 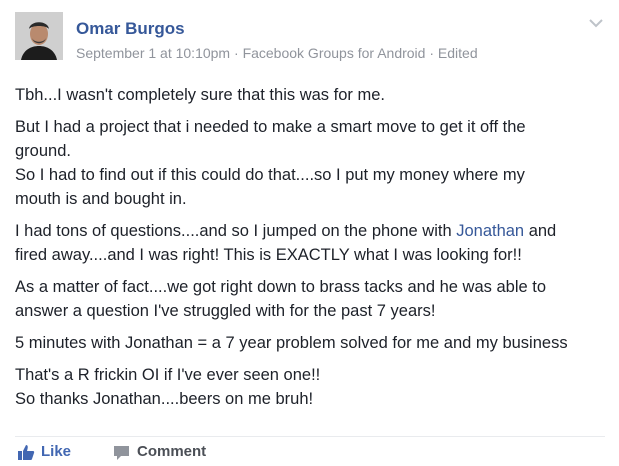 I want to click on avatar, so click(x=39, y=36).